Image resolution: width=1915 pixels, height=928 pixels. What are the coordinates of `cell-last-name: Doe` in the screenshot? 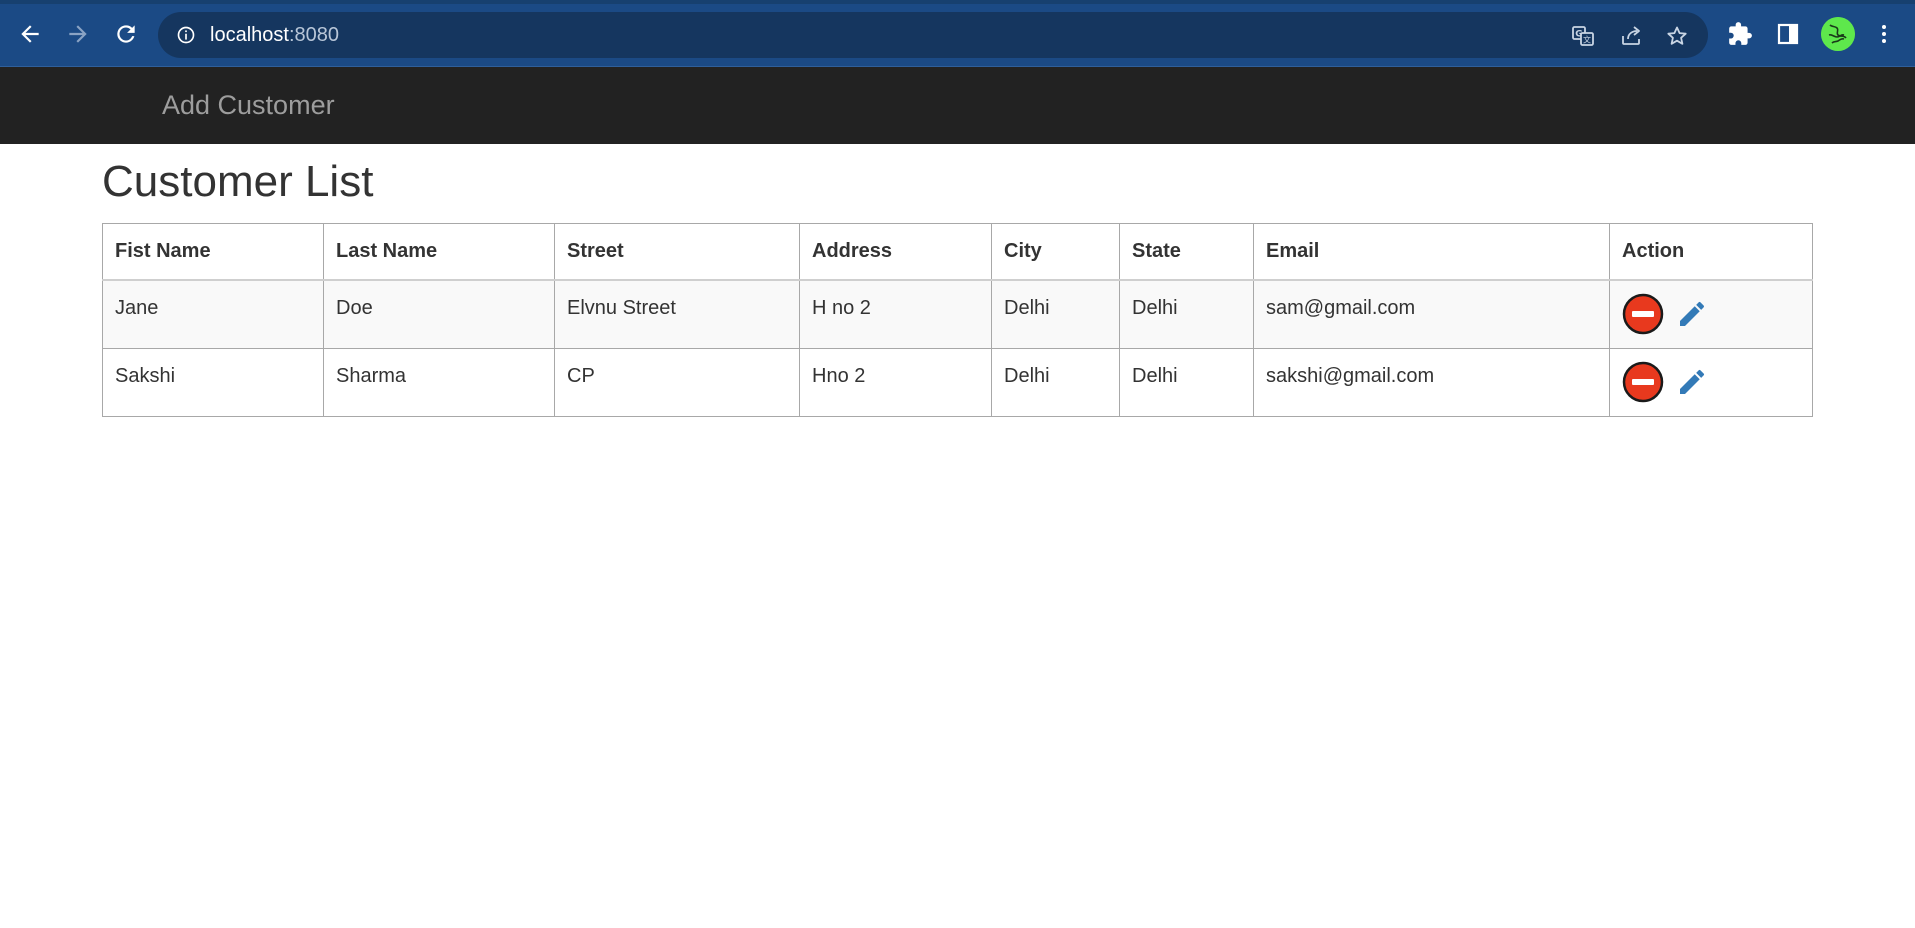 It's located at (439, 314).